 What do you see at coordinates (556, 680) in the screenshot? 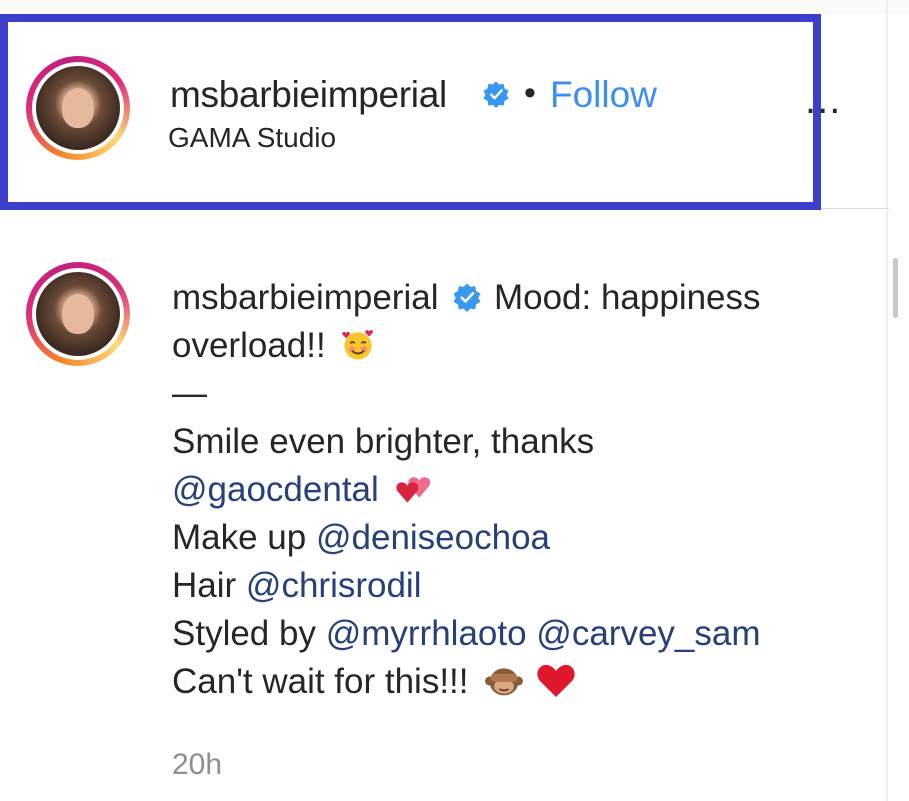
I see `red-heart-icon` at bounding box center [556, 680].